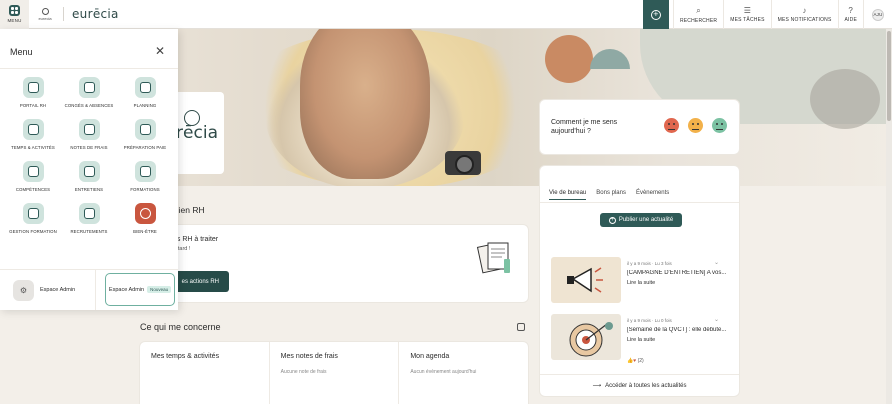 The width and height of the screenshot is (892, 404). Describe the element at coordinates (649, 320) in the screenshot. I see `article-meta: il y a 9 mois · Lu 0 fois` at that location.